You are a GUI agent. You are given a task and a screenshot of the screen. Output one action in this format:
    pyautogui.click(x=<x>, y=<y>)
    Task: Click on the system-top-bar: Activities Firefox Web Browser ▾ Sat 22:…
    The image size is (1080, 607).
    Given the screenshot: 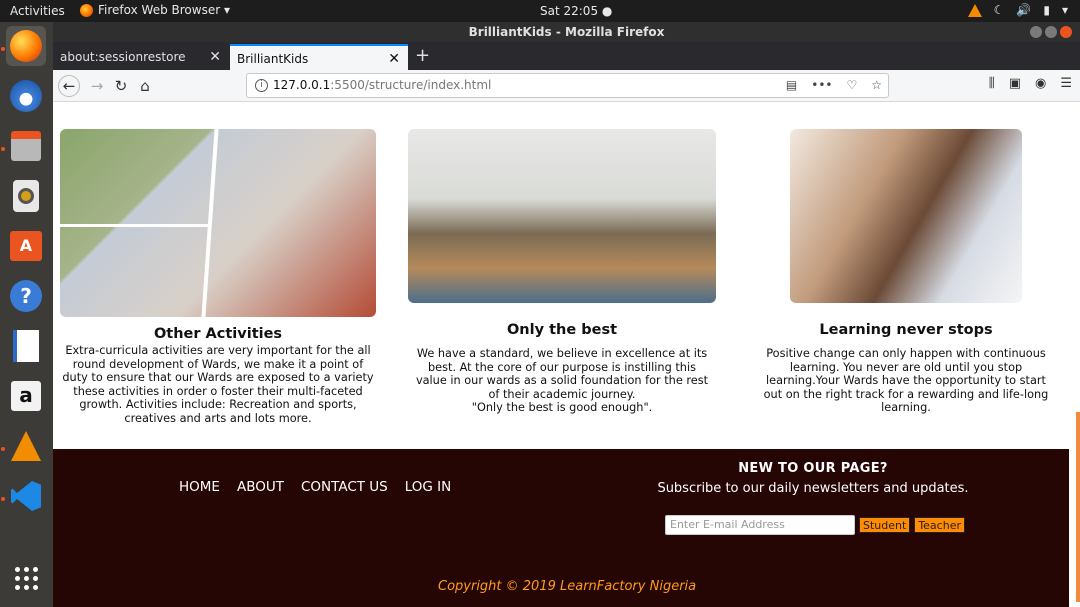 What is the action you would take?
    pyautogui.click(x=540, y=11)
    